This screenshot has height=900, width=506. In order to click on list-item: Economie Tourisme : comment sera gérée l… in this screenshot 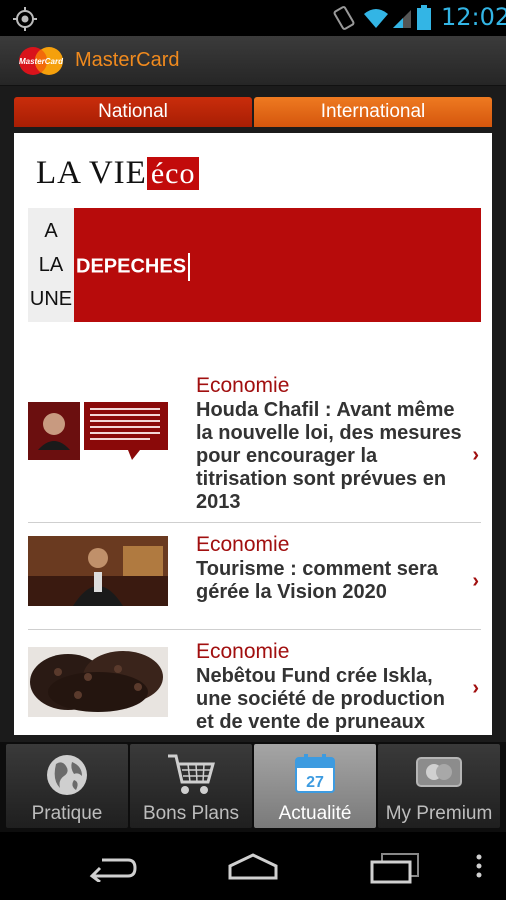, I will do `click(254, 578)`.